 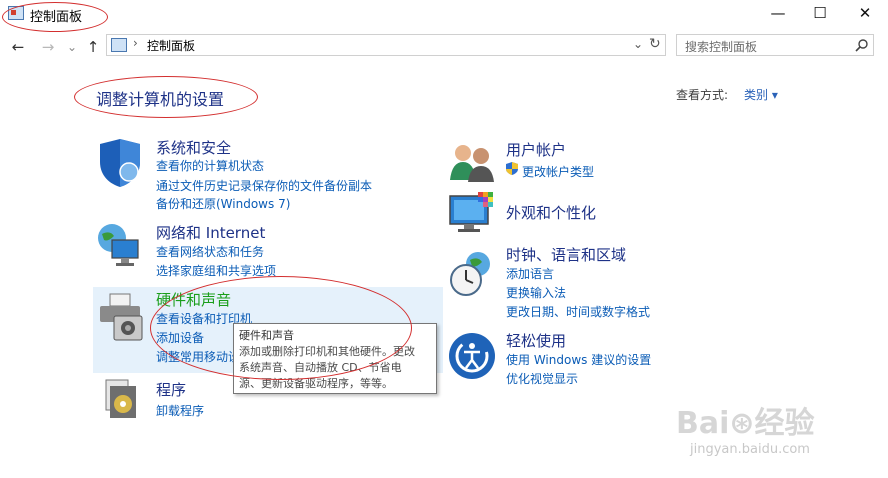 What do you see at coordinates (558, 171) in the screenshot?
I see `link-change-account-type: 更改帐户类型` at bounding box center [558, 171].